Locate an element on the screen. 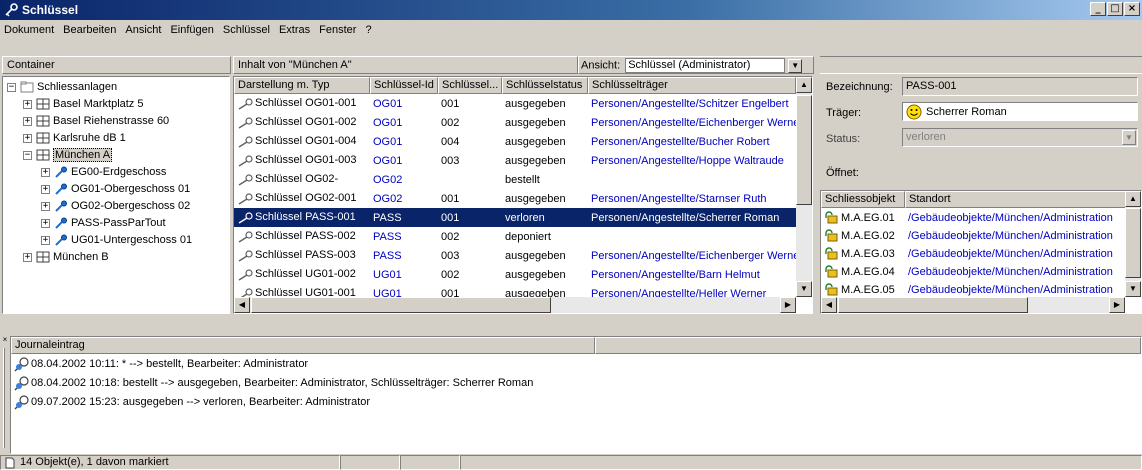 This screenshot has width=1142, height=470. tree-item-ug01: + UG01-Untergeschoss 01 is located at coordinates (116, 240).